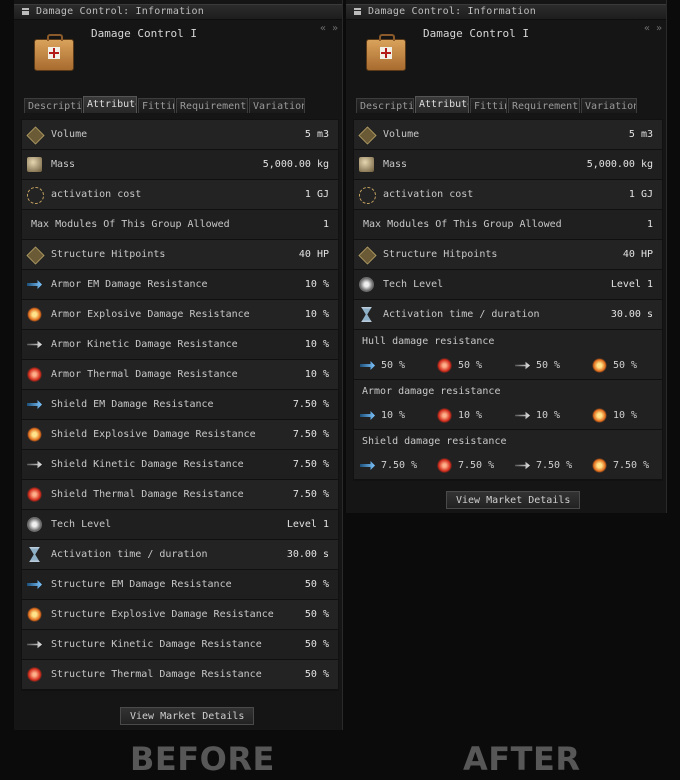 The image size is (680, 780). Describe the element at coordinates (640, 134) in the screenshot. I see `attribute-value: 5 m3` at that location.